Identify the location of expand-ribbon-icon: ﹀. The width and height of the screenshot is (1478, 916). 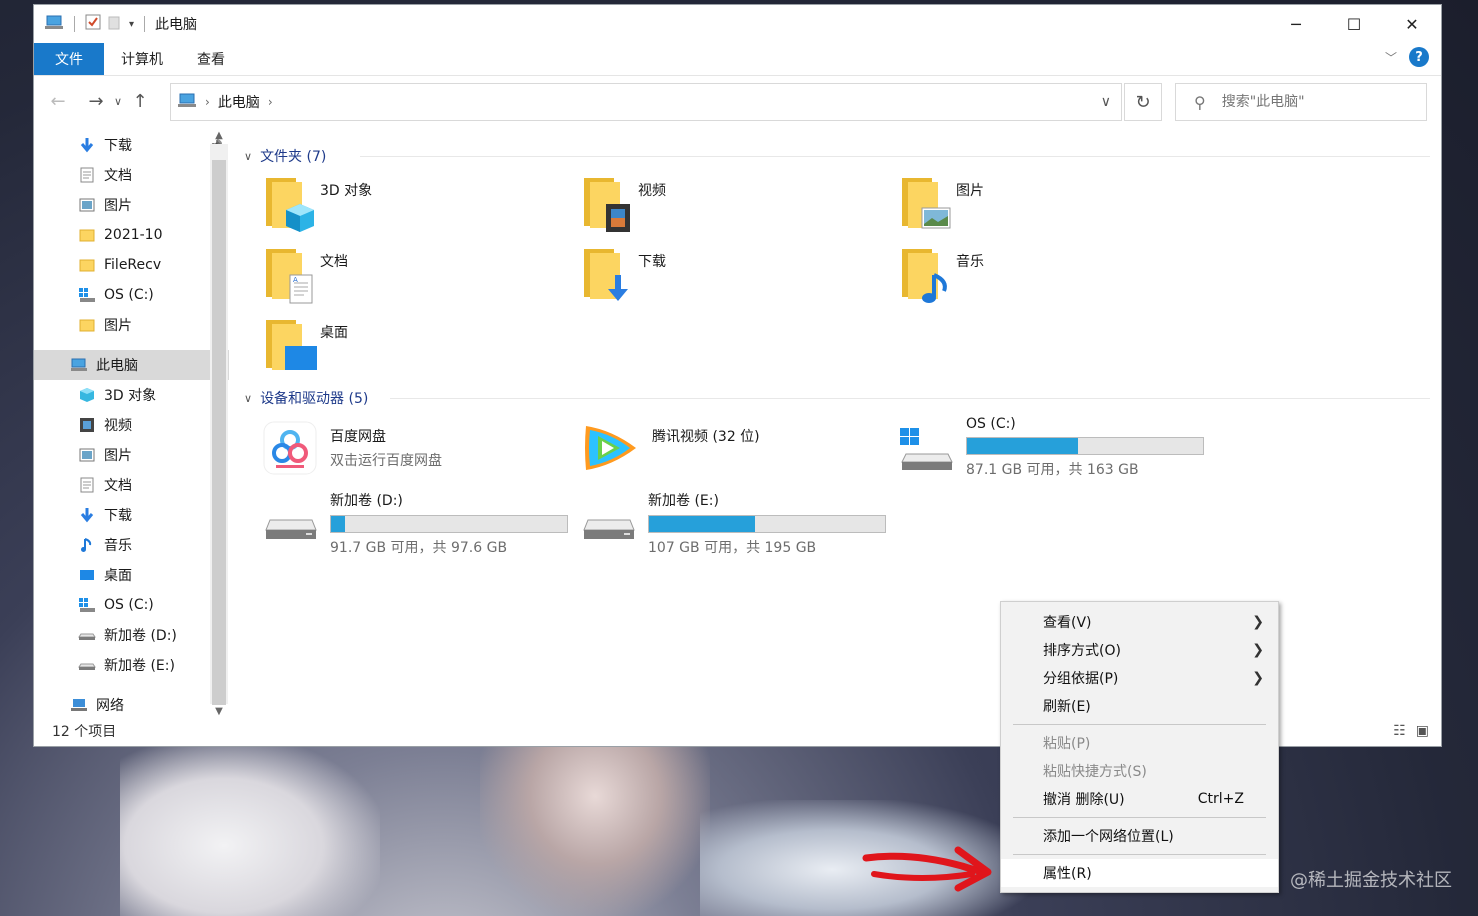
(1391, 57).